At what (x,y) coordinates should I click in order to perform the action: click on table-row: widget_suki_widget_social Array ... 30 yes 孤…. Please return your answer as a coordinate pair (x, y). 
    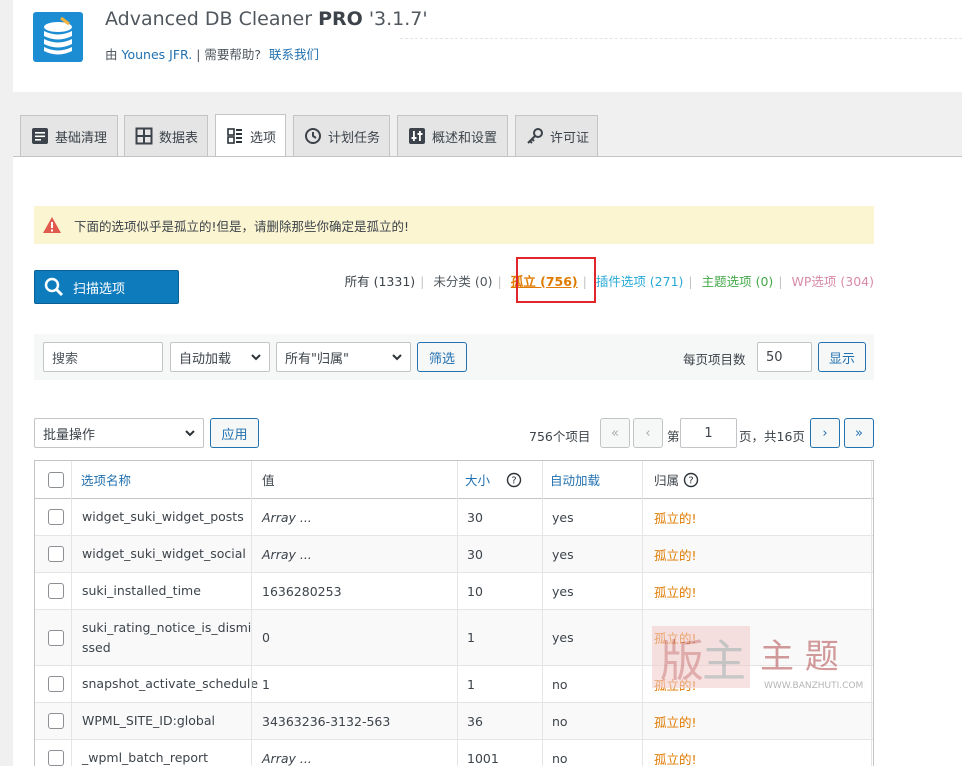
    Looking at the image, I should click on (454, 554).